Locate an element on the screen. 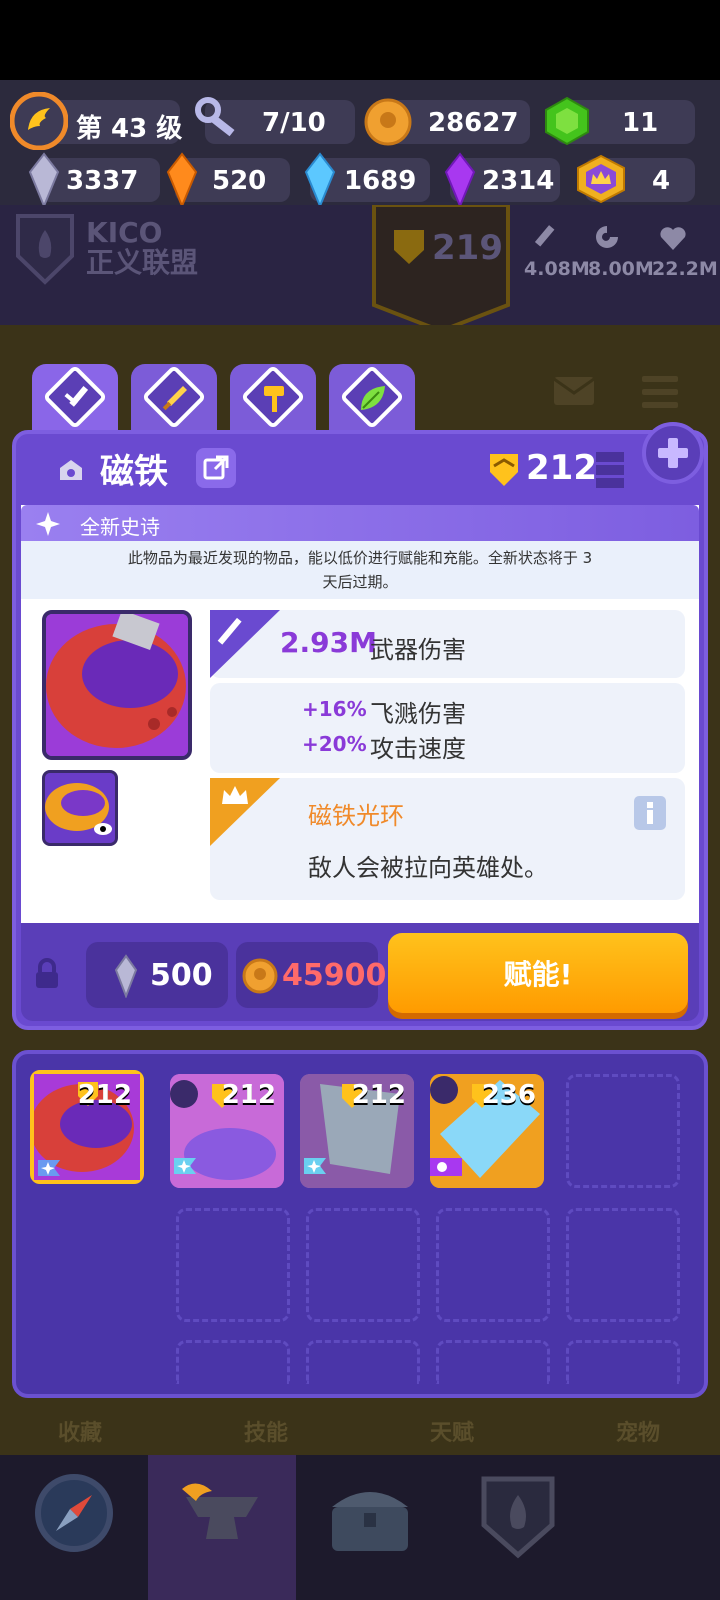 The height and width of the screenshot is (1600, 720). anvil-icon is located at coordinates (220, 1511).